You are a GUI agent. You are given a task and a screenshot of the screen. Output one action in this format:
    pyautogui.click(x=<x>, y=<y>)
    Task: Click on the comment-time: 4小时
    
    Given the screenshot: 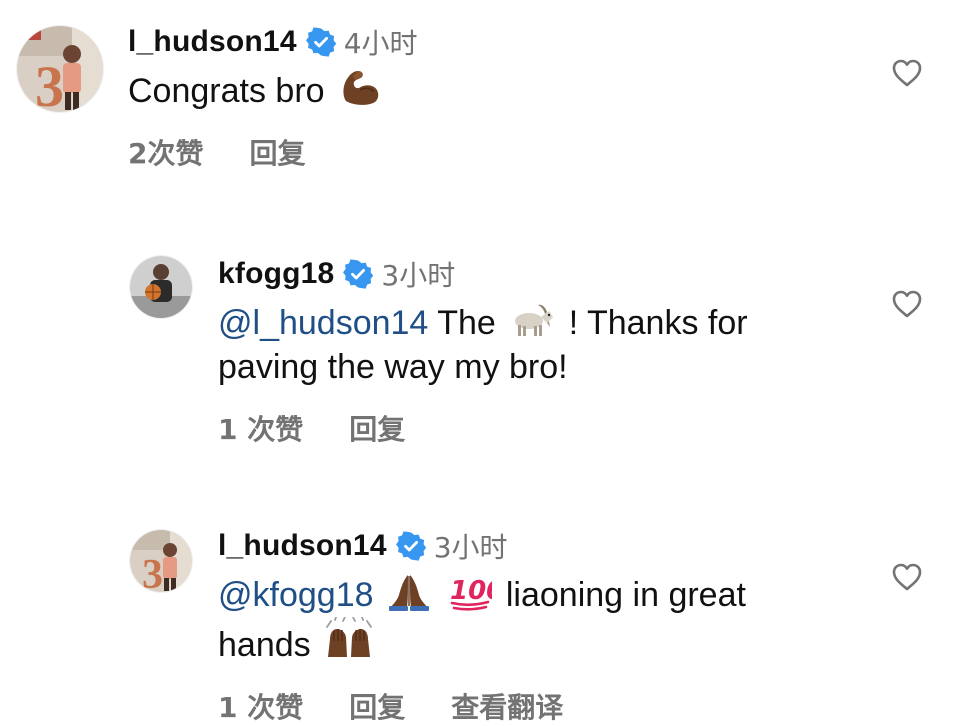 What is the action you would take?
    pyautogui.click(x=380, y=43)
    